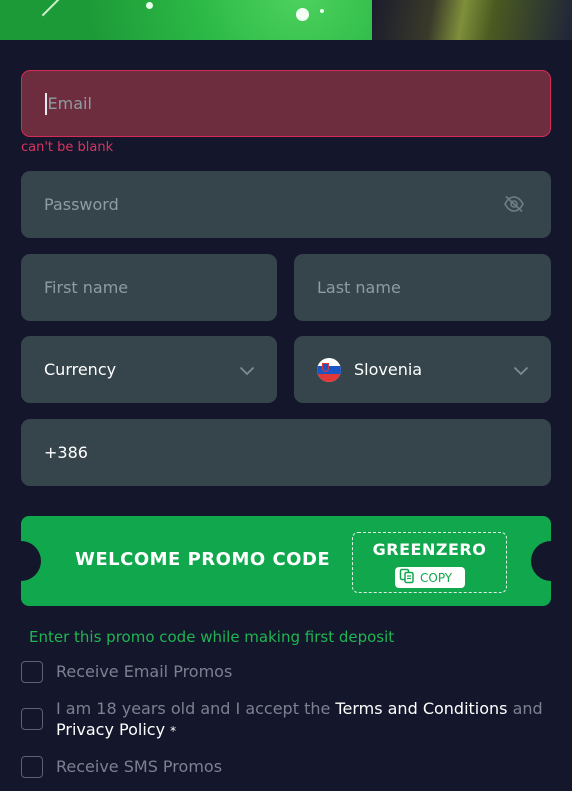 This screenshot has width=572, height=791. What do you see at coordinates (421, 708) in the screenshot?
I see `terms-link: Terms and Conditions` at bounding box center [421, 708].